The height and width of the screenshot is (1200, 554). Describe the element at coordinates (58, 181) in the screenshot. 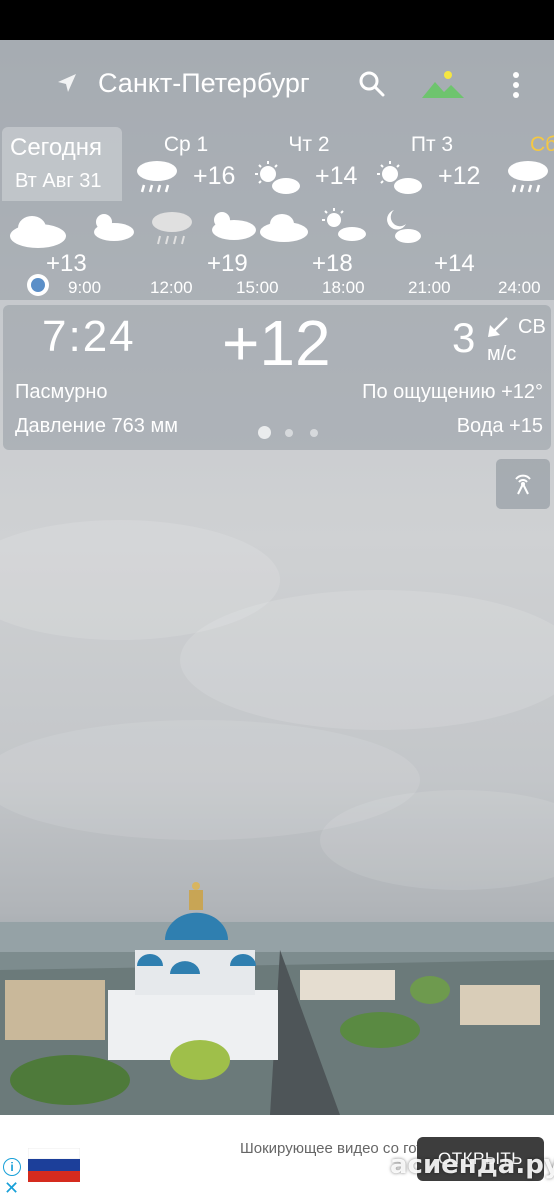

I see `today-date: Вт Авг 31` at that location.